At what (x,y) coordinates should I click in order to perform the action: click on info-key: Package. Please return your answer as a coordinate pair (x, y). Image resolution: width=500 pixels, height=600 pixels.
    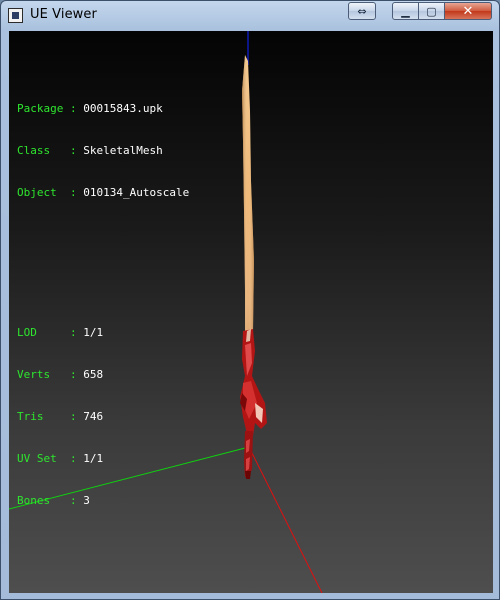
    Looking at the image, I should click on (40, 108).